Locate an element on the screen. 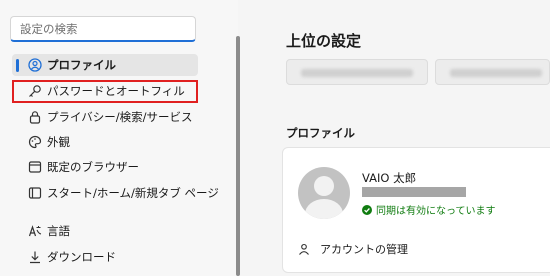  language-icon is located at coordinates (35, 231).